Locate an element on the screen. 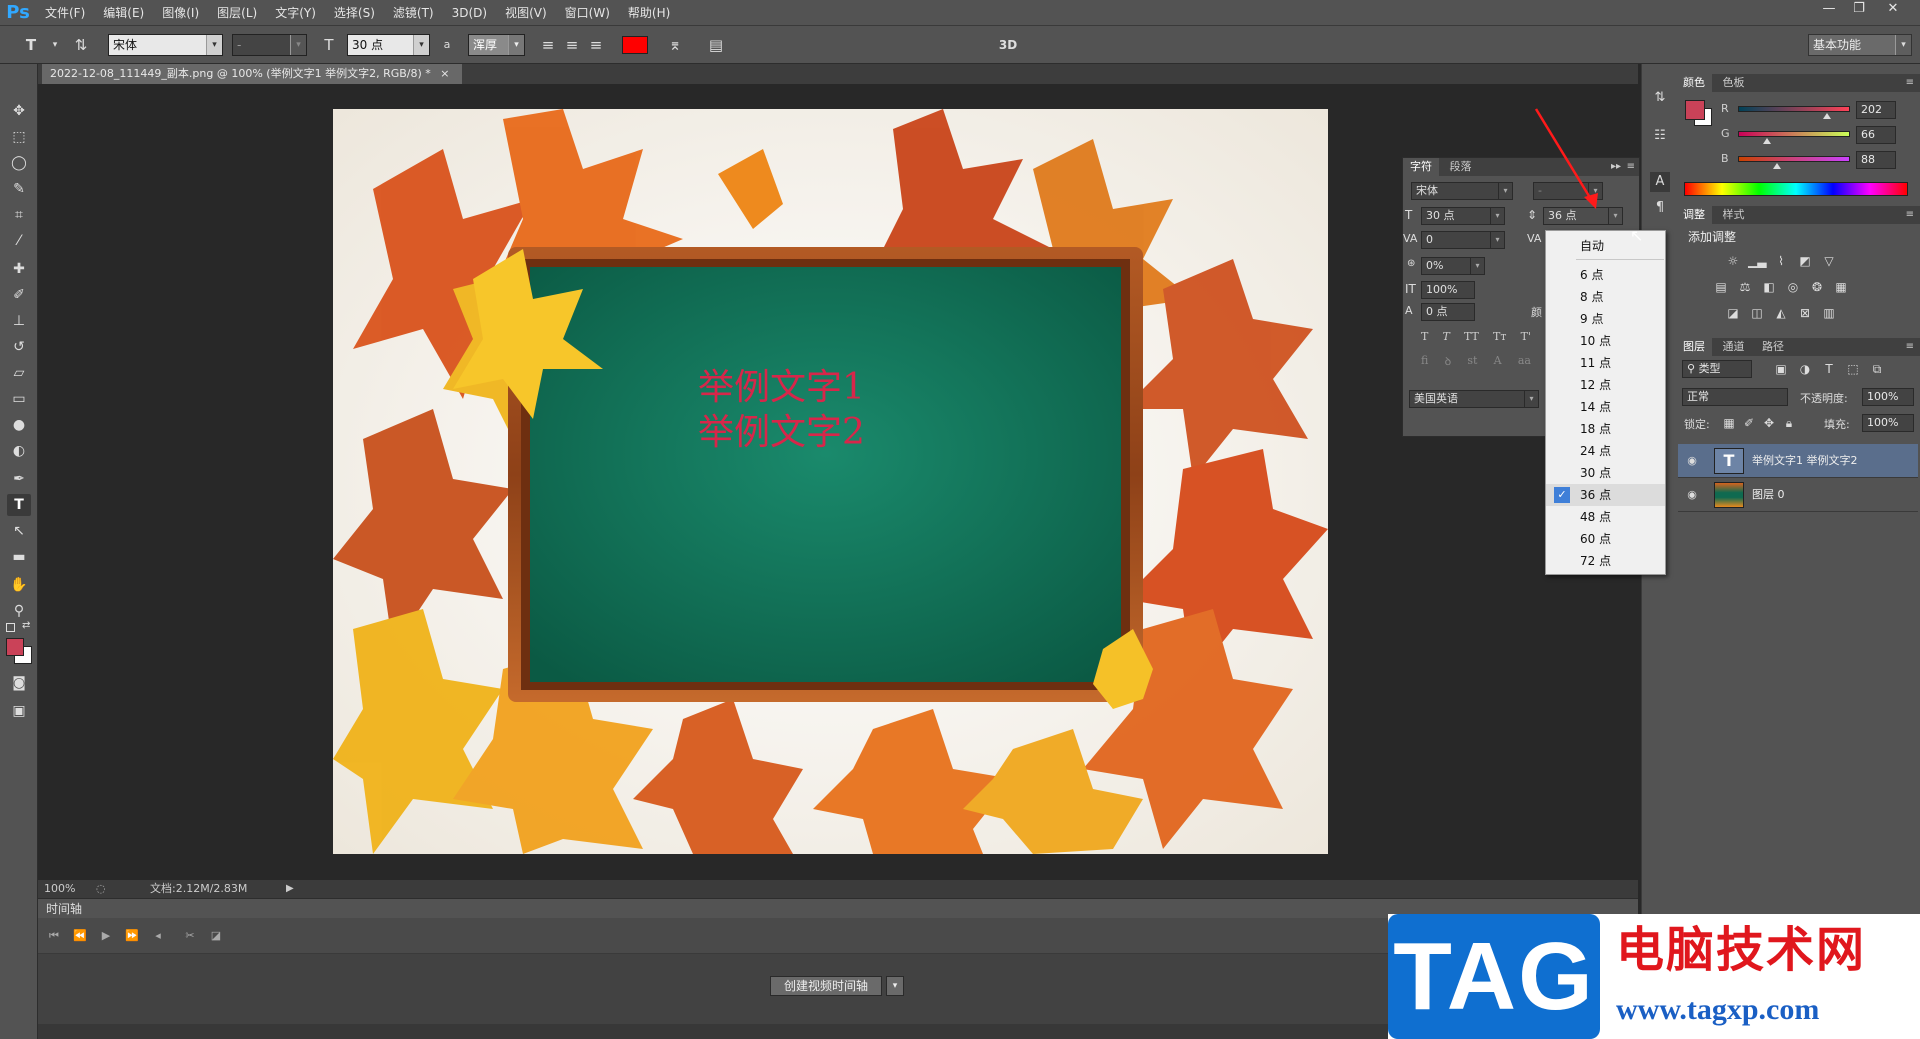  menu-view: 视图(V) is located at coordinates (526, 13).